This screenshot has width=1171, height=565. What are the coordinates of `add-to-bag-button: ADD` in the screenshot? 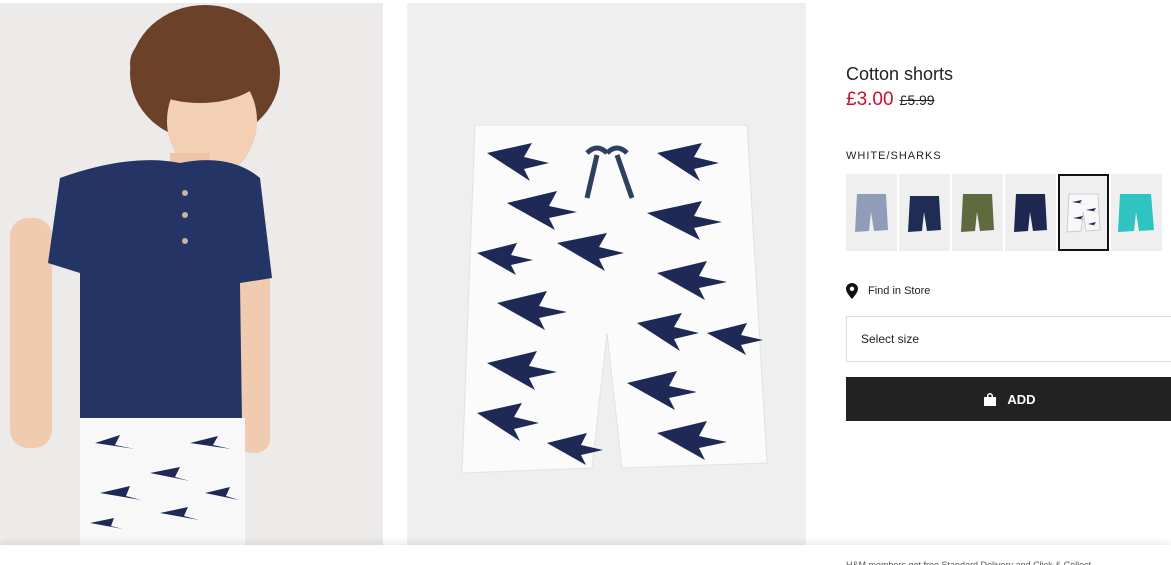 It's located at (1008, 399).